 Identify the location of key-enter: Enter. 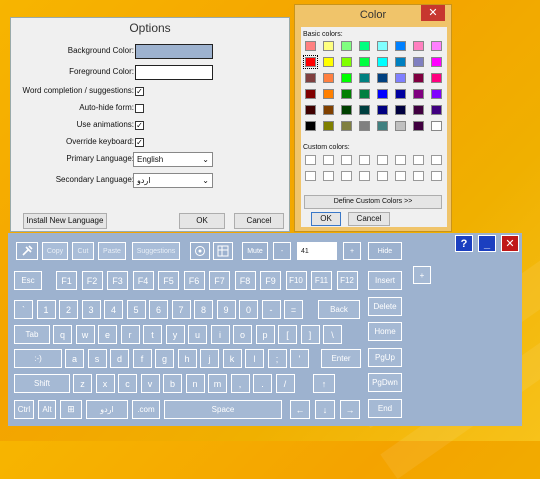
(341, 358).